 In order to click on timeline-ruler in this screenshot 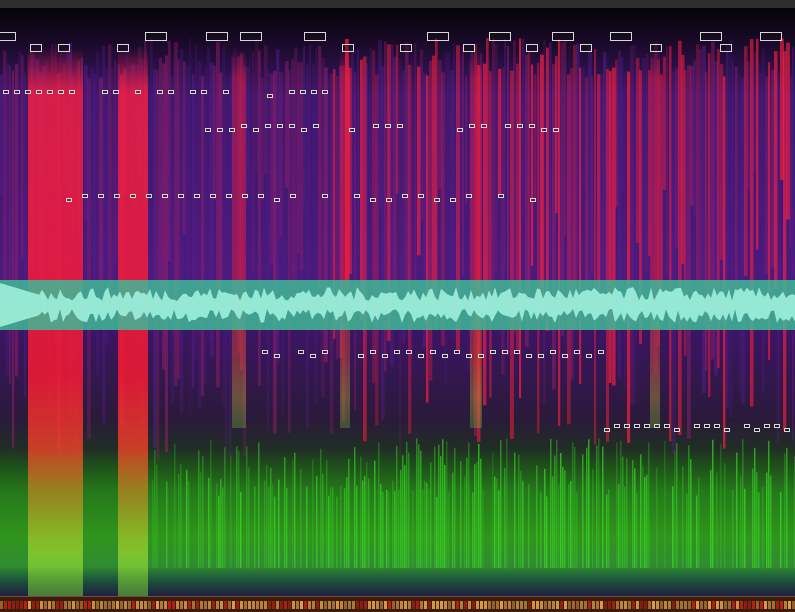, I will do `click(397, 604)`.